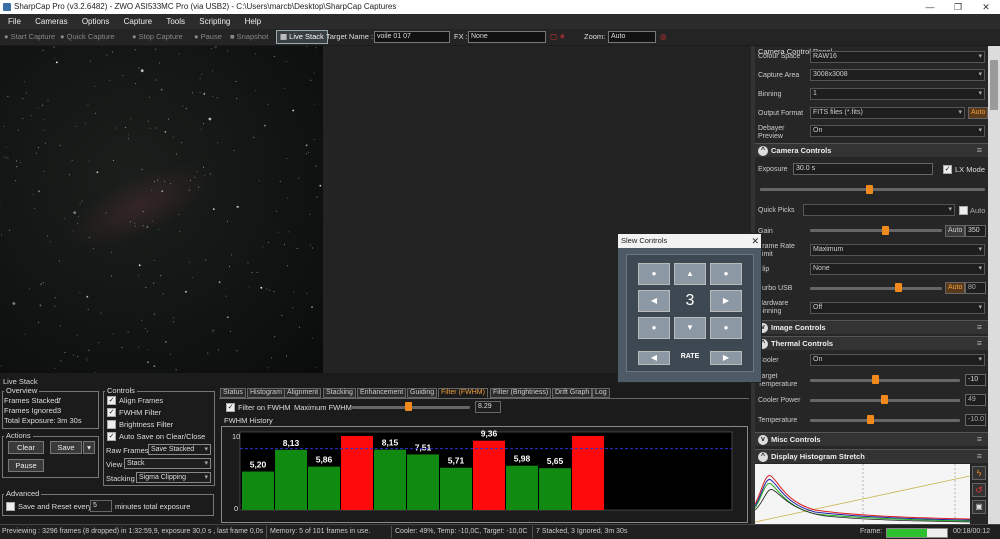  Describe the element at coordinates (87, 37) in the screenshot. I see `quick-capture-button: ● Quick Capture` at that location.